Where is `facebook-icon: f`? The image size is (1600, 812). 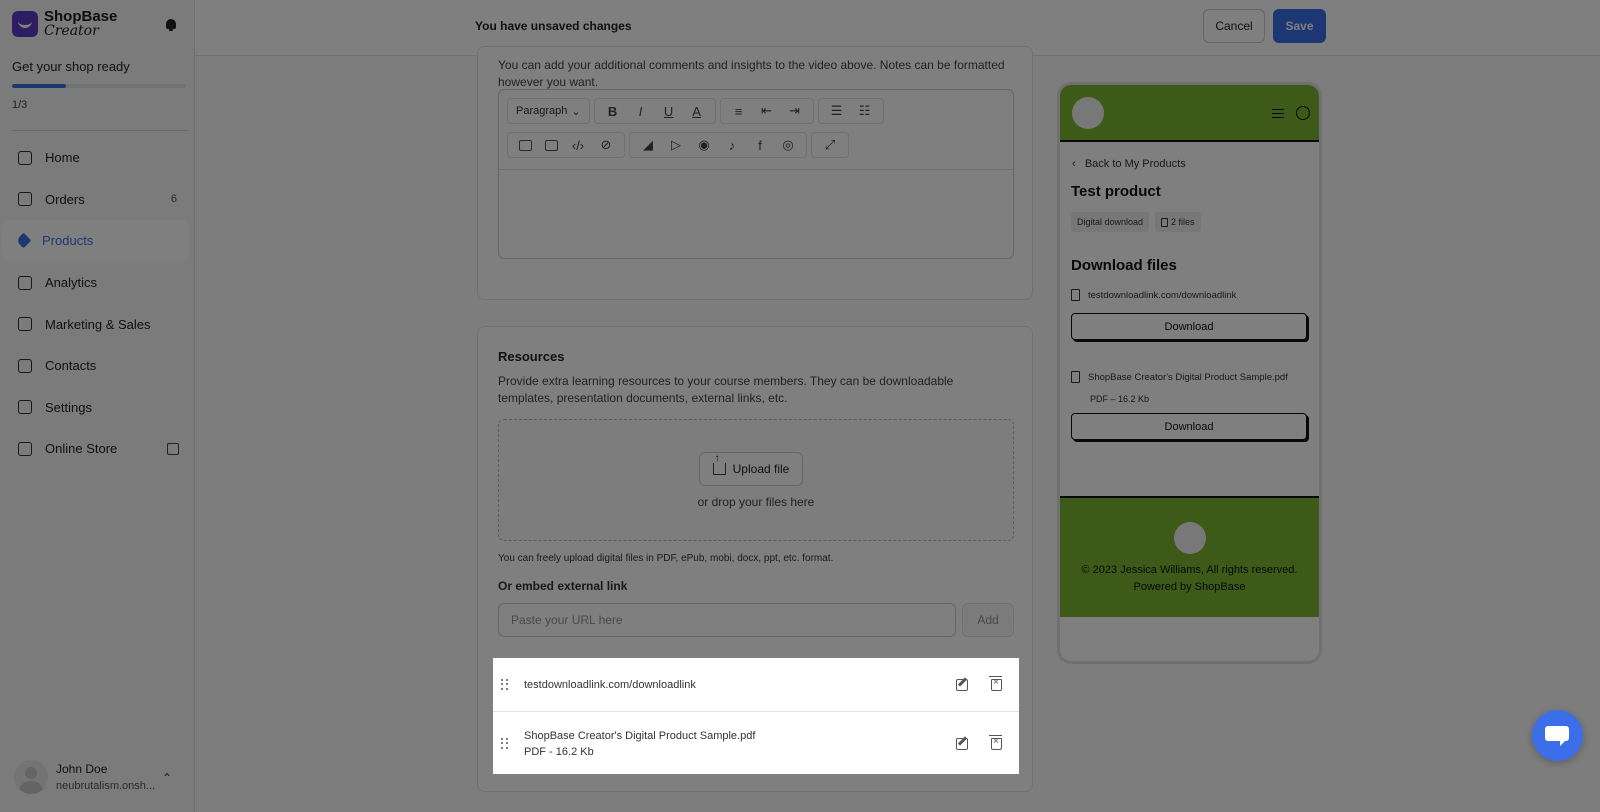
facebook-icon: f is located at coordinates (760, 145).